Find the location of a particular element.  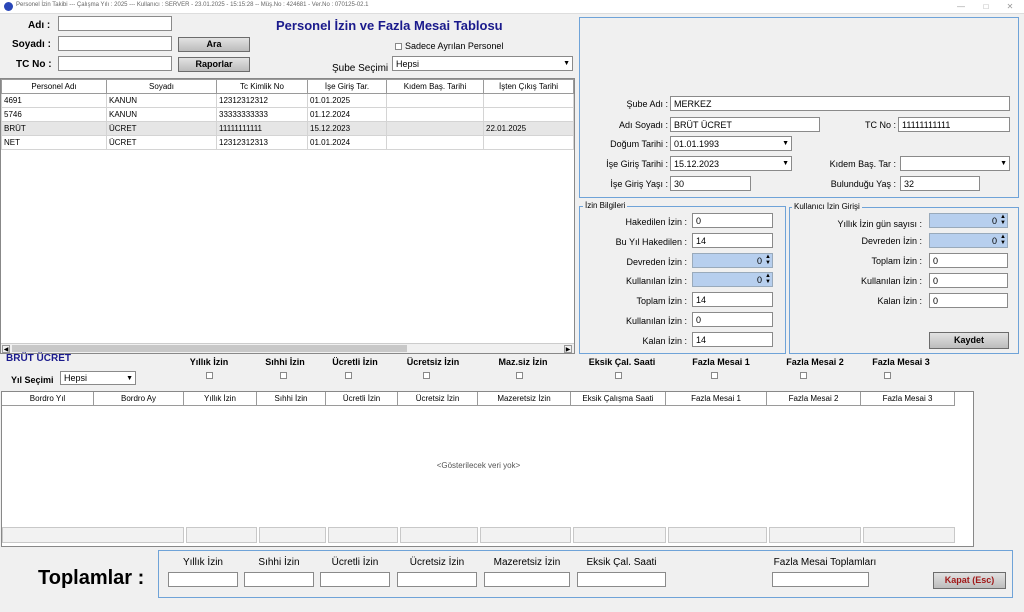

bu-yil-hakedilen-label: Bu Yıl Hakedilen : is located at coordinates (651, 242).